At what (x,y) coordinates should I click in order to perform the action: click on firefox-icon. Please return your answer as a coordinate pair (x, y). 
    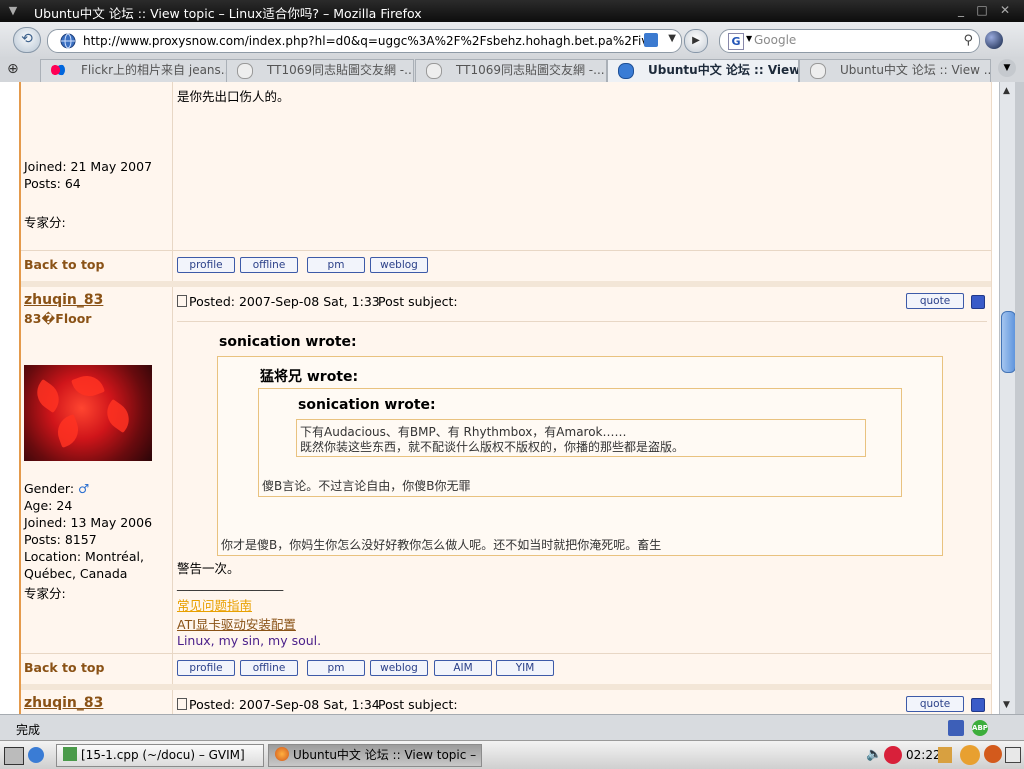
    Looking at the image, I should click on (282, 754).